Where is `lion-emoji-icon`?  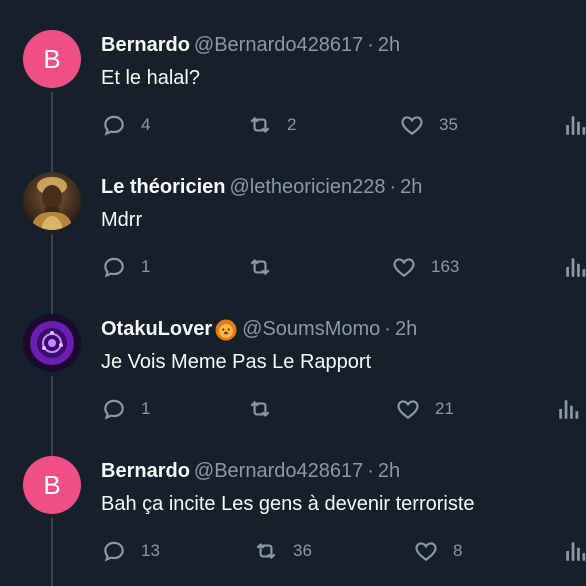 lion-emoji-icon is located at coordinates (226, 329).